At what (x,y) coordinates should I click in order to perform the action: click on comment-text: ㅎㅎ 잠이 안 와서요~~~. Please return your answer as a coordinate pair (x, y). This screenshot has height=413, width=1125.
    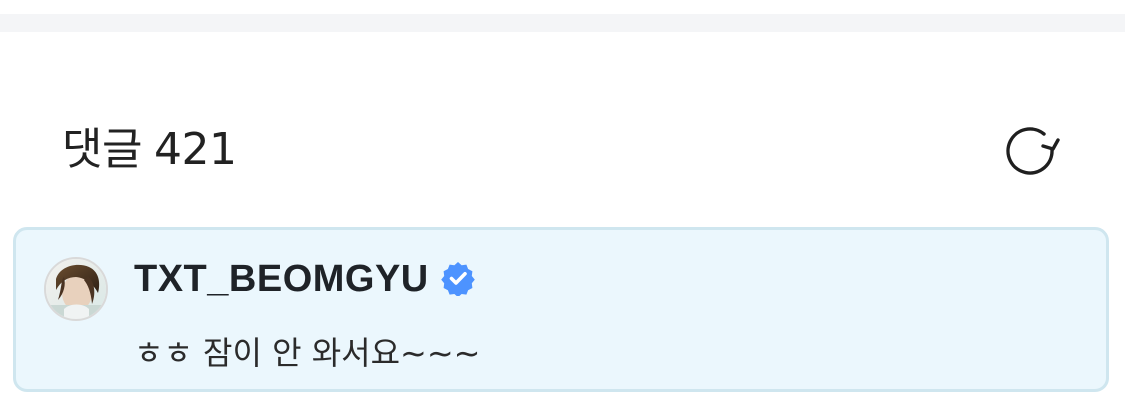
    Looking at the image, I should click on (307, 353).